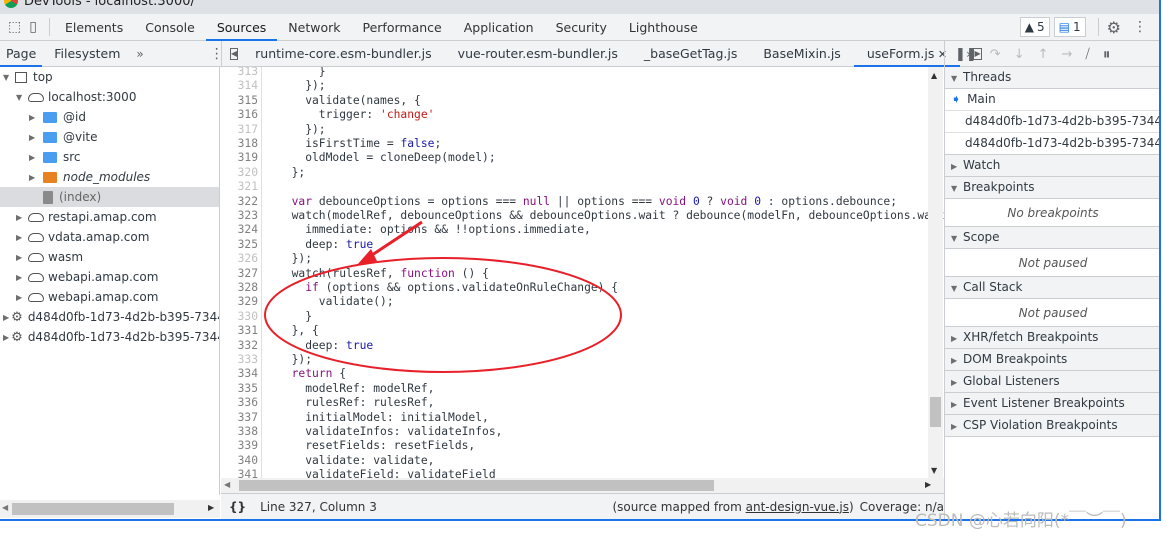  What do you see at coordinates (109, 237) in the screenshot?
I see `tree-item: ▶ vdata.amap.com` at bounding box center [109, 237].